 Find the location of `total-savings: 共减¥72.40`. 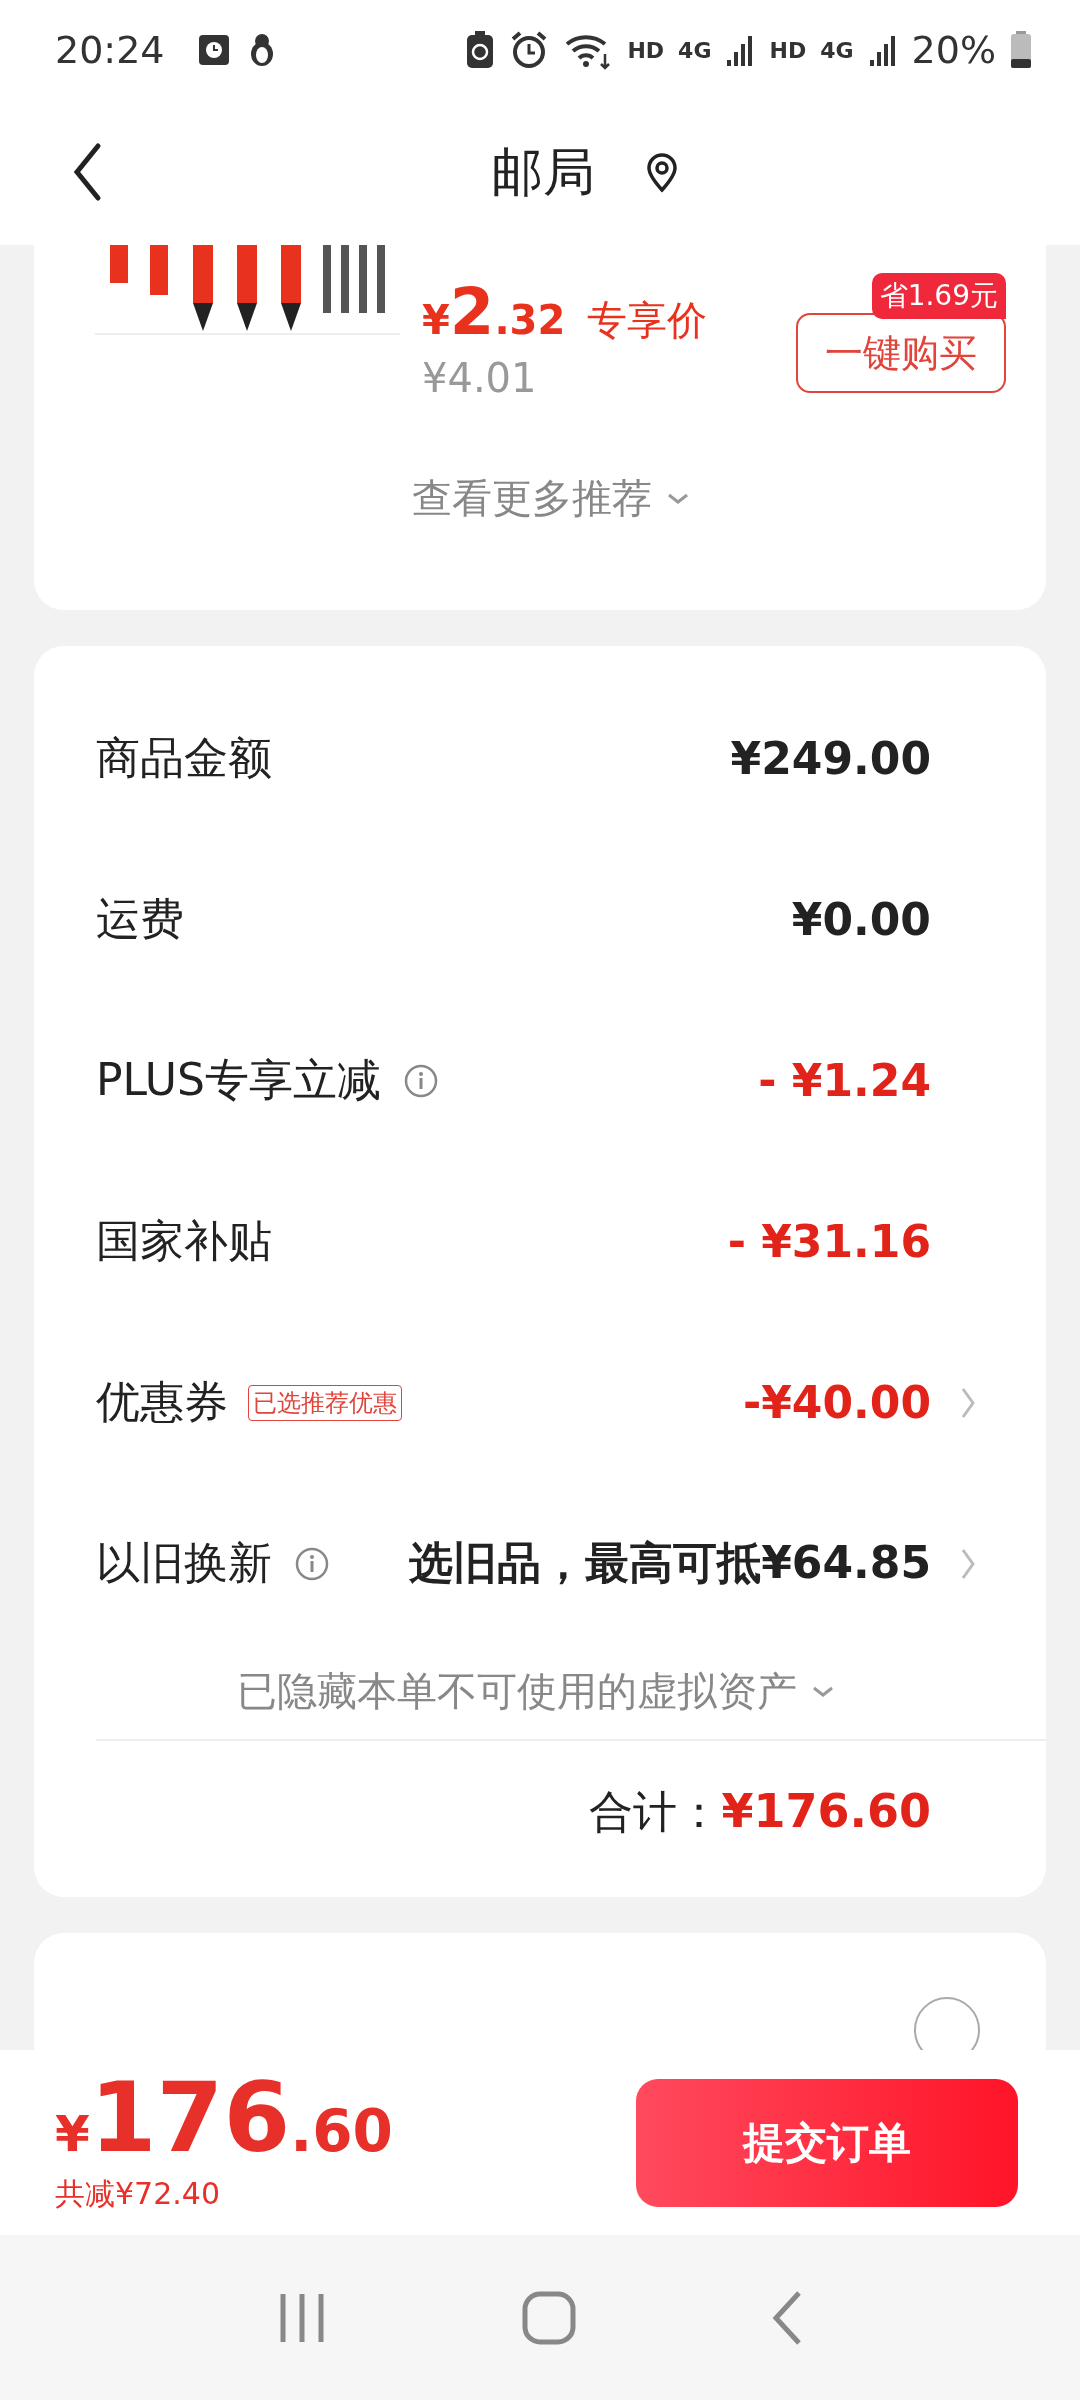

total-savings: 共减¥72.40 is located at coordinates (138, 2194).